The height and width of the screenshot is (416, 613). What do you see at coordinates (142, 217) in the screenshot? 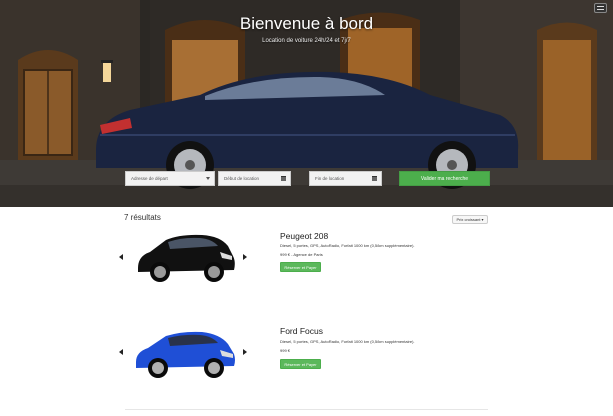
I see `results-count: 7 résultats` at bounding box center [142, 217].